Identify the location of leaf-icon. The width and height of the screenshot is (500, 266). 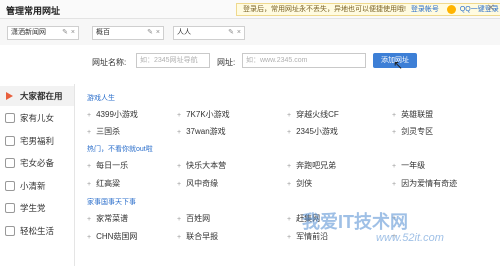
(10, 186).